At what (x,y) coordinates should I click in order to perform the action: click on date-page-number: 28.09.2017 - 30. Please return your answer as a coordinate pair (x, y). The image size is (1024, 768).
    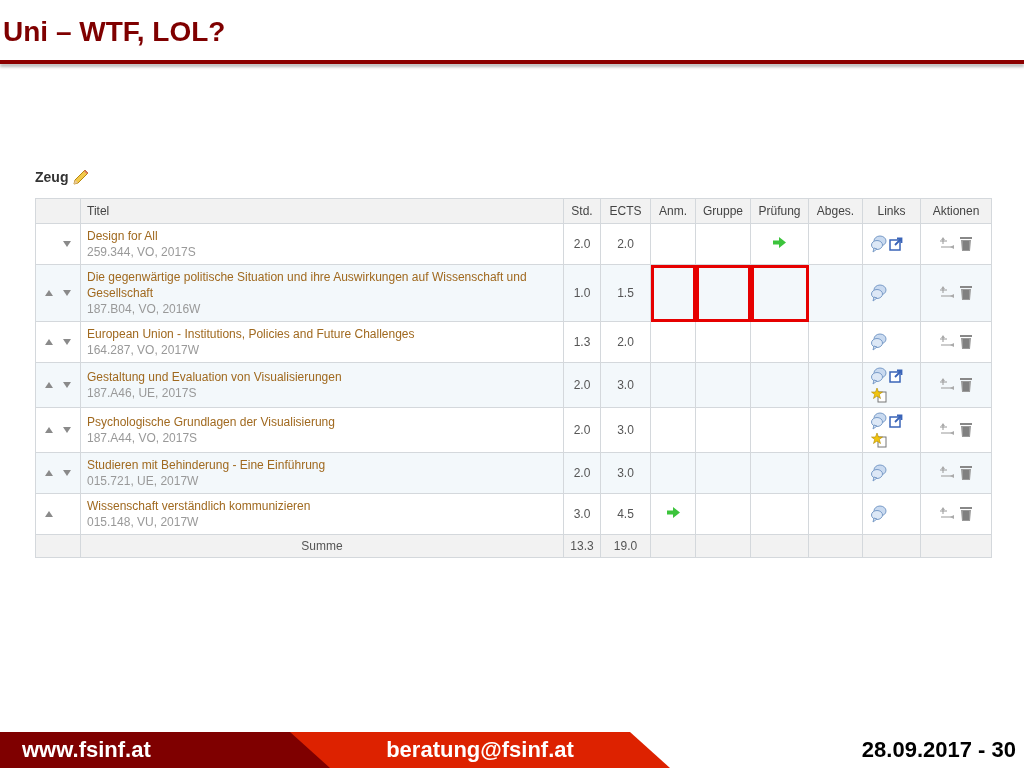
    Looking at the image, I should click on (938, 750).